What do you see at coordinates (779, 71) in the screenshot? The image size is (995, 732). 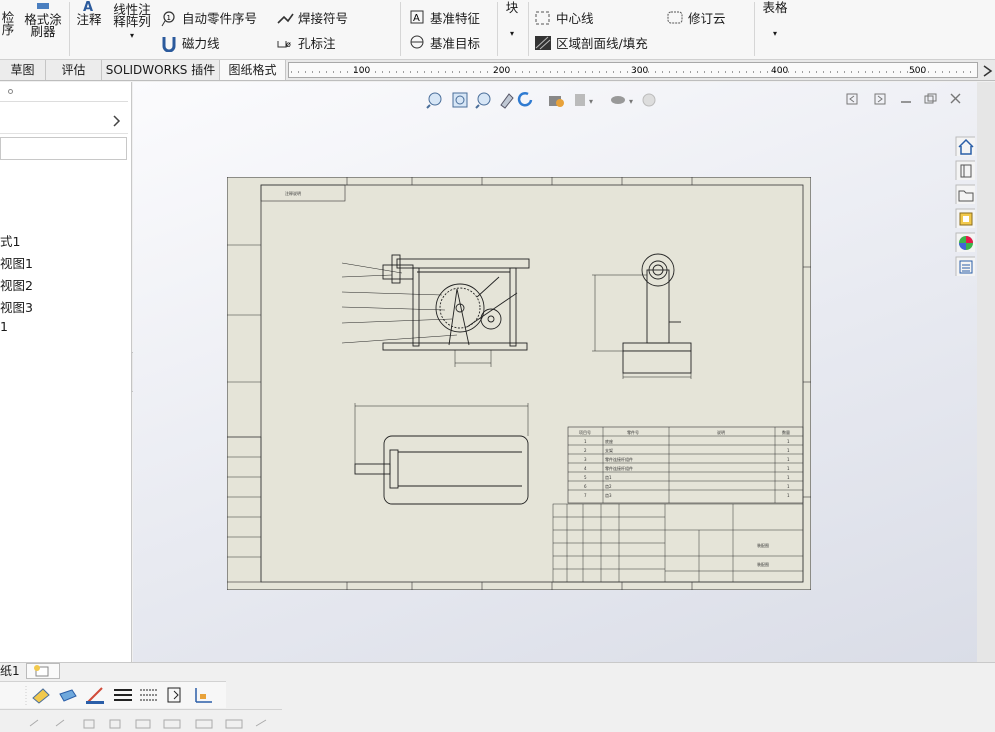 I see `ruler-mark: 400` at bounding box center [779, 71].